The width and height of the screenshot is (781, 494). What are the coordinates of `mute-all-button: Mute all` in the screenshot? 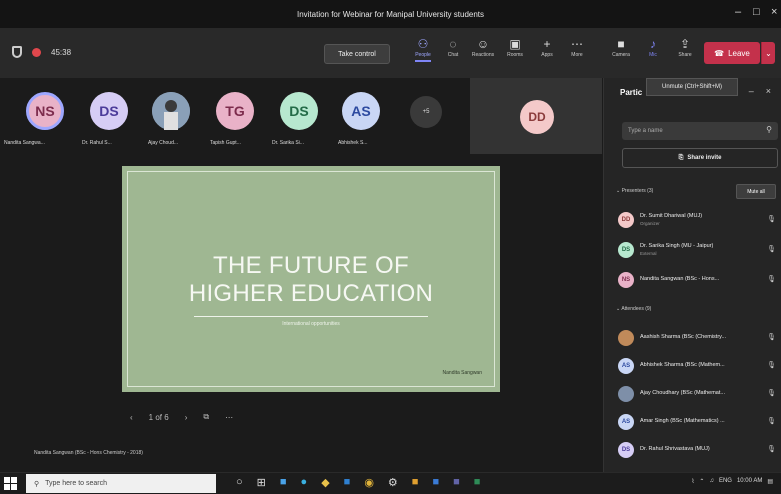 It's located at (756, 191).